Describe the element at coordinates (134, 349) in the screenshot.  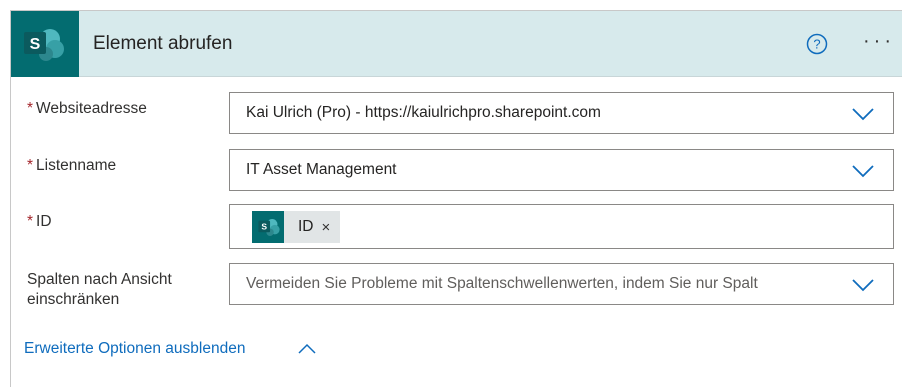
I see `hide-advanced-options-link: Erweiterte Optionen ausblenden` at that location.